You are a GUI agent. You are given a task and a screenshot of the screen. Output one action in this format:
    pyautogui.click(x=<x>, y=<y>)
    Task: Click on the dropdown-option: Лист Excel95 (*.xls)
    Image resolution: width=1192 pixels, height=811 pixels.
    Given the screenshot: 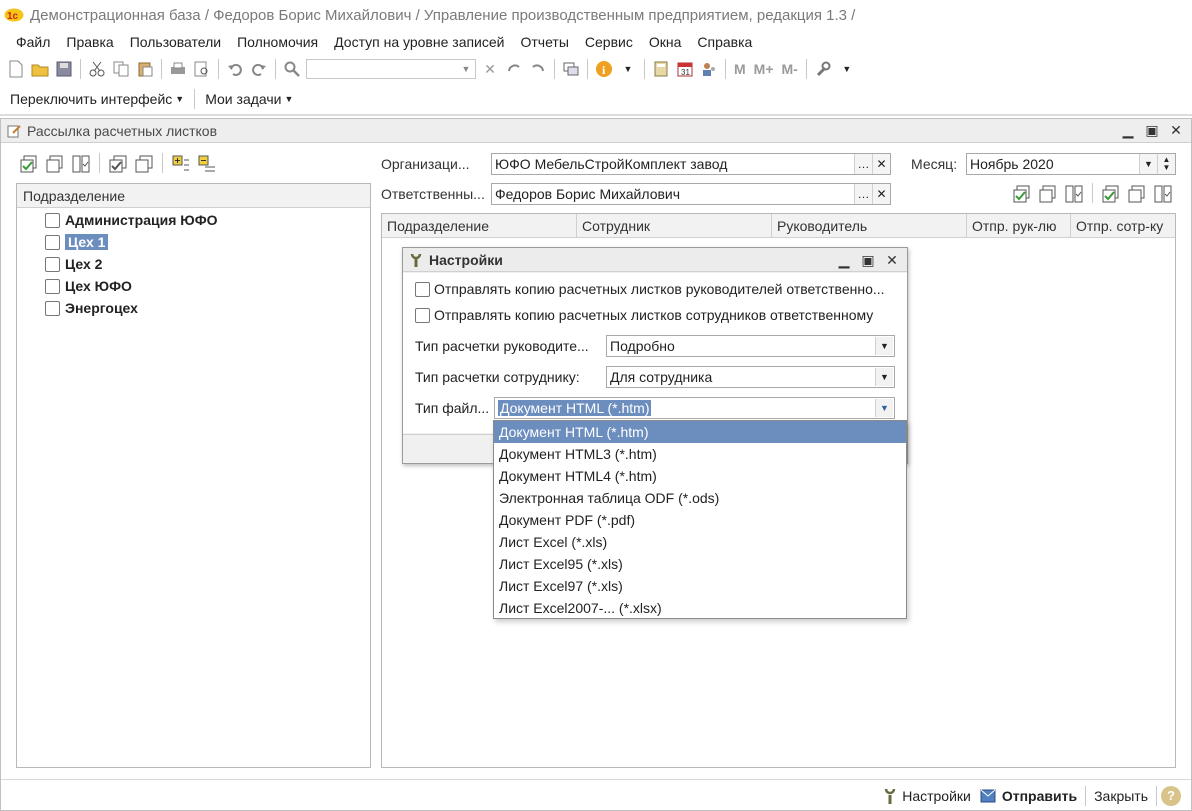 What is the action you would take?
    pyautogui.click(x=700, y=564)
    